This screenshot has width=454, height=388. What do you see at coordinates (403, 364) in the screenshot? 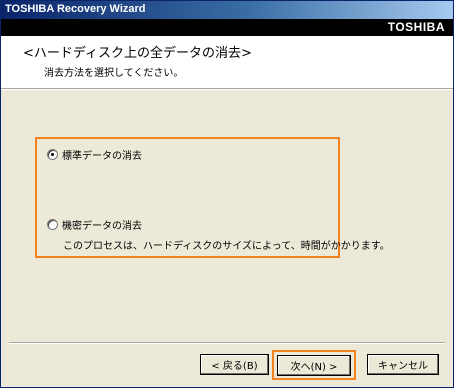
I see `cancel-button: キャンセル` at bounding box center [403, 364].